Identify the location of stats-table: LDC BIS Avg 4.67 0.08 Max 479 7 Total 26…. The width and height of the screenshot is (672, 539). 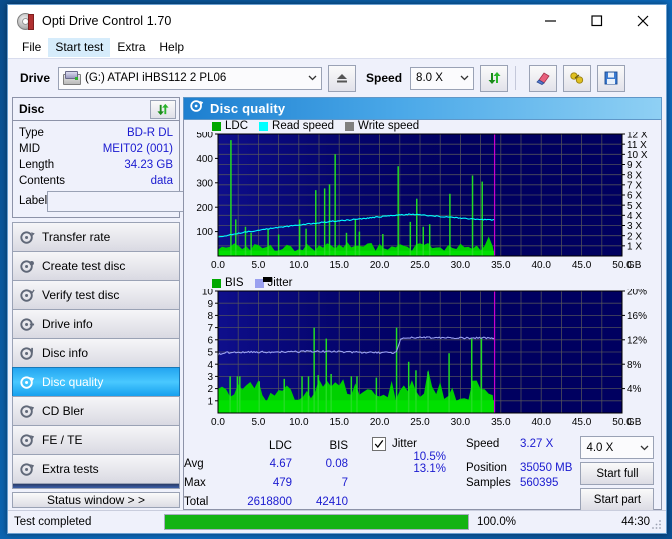
(266, 473).